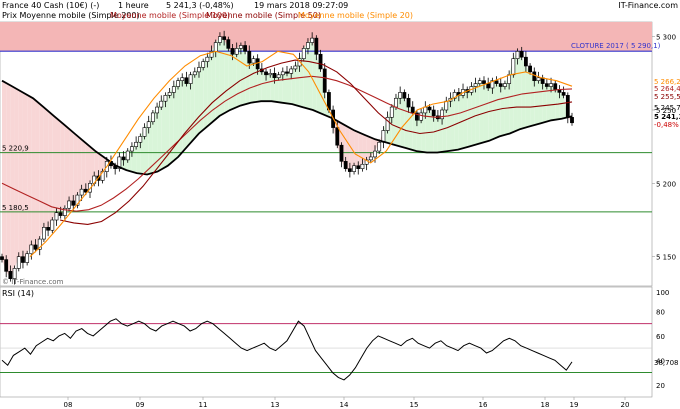  What do you see at coordinates (666, 125) in the screenshot?
I see `right-value-label: -0,48%` at bounding box center [666, 125].